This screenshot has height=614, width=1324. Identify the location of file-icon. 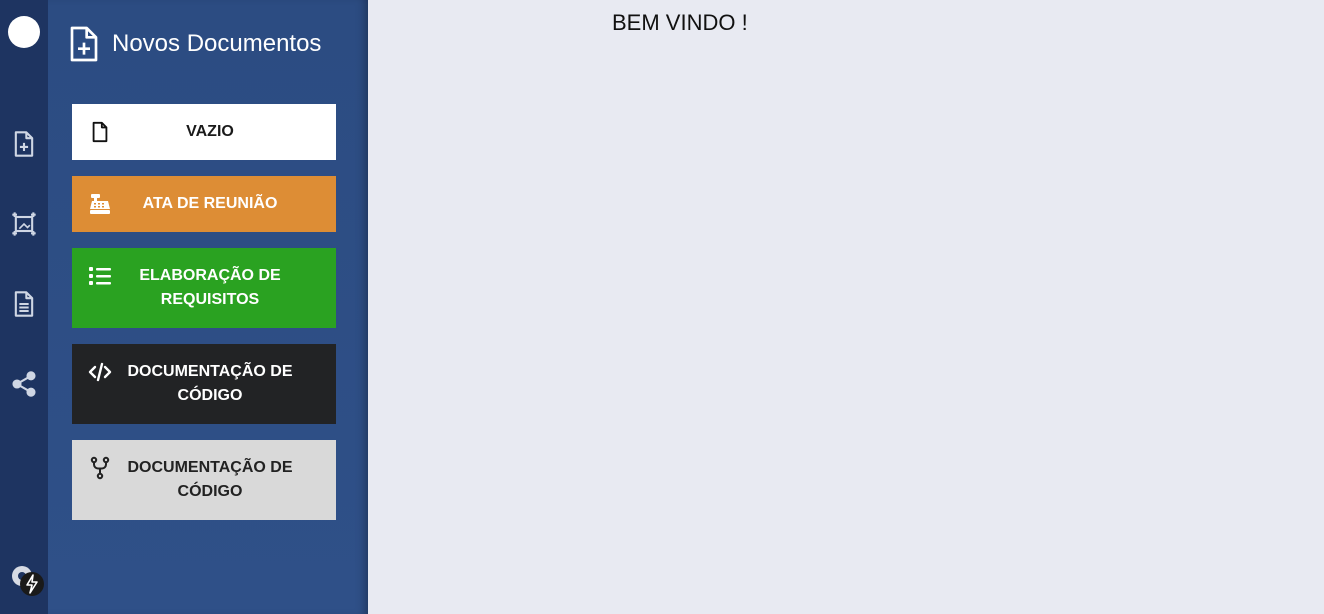
(100, 132).